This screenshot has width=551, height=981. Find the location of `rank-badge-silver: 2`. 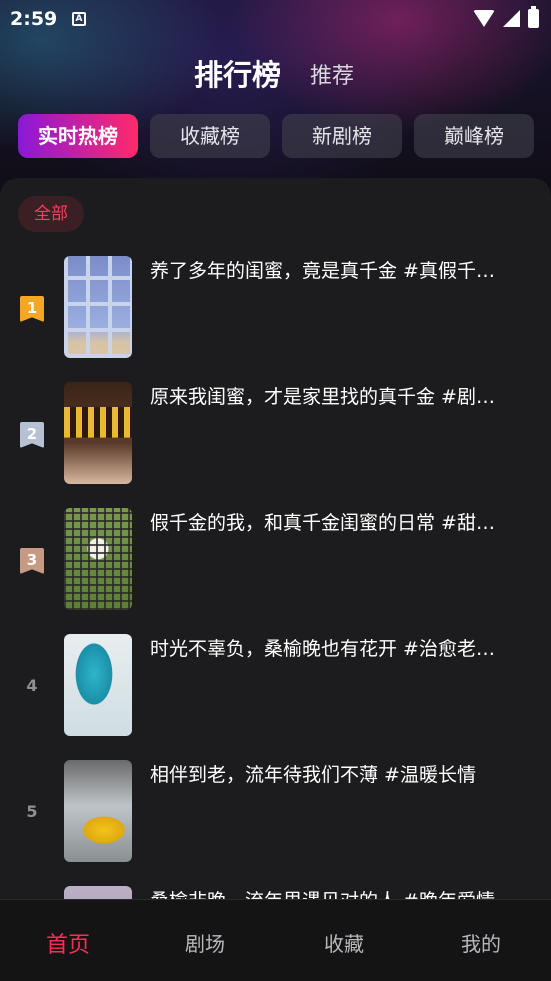

rank-badge-silver: 2 is located at coordinates (32, 435).